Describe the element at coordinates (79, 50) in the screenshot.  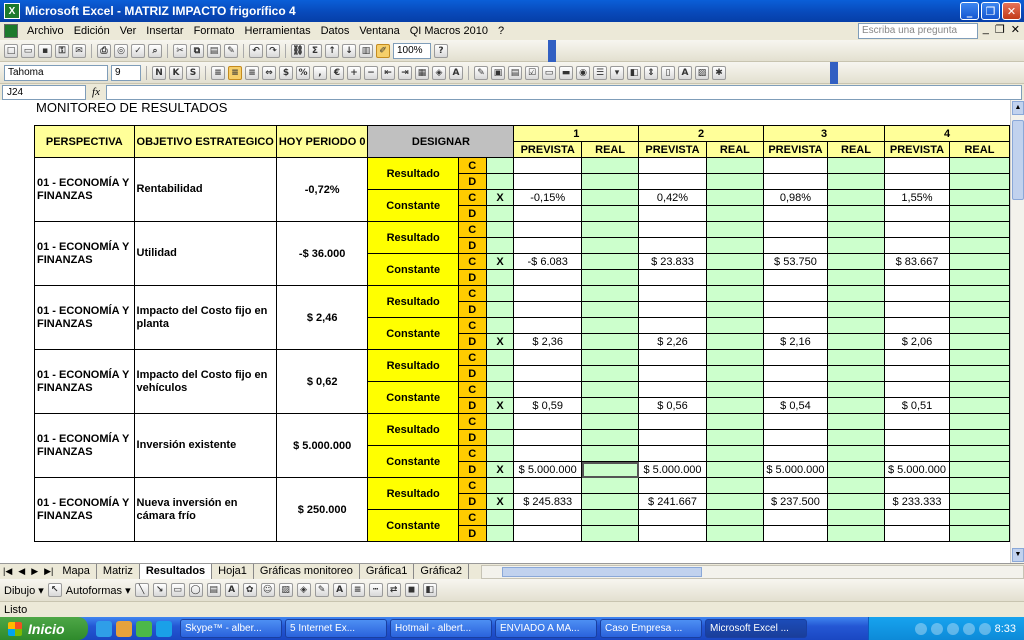
I see `email-icon: ✉` at that location.